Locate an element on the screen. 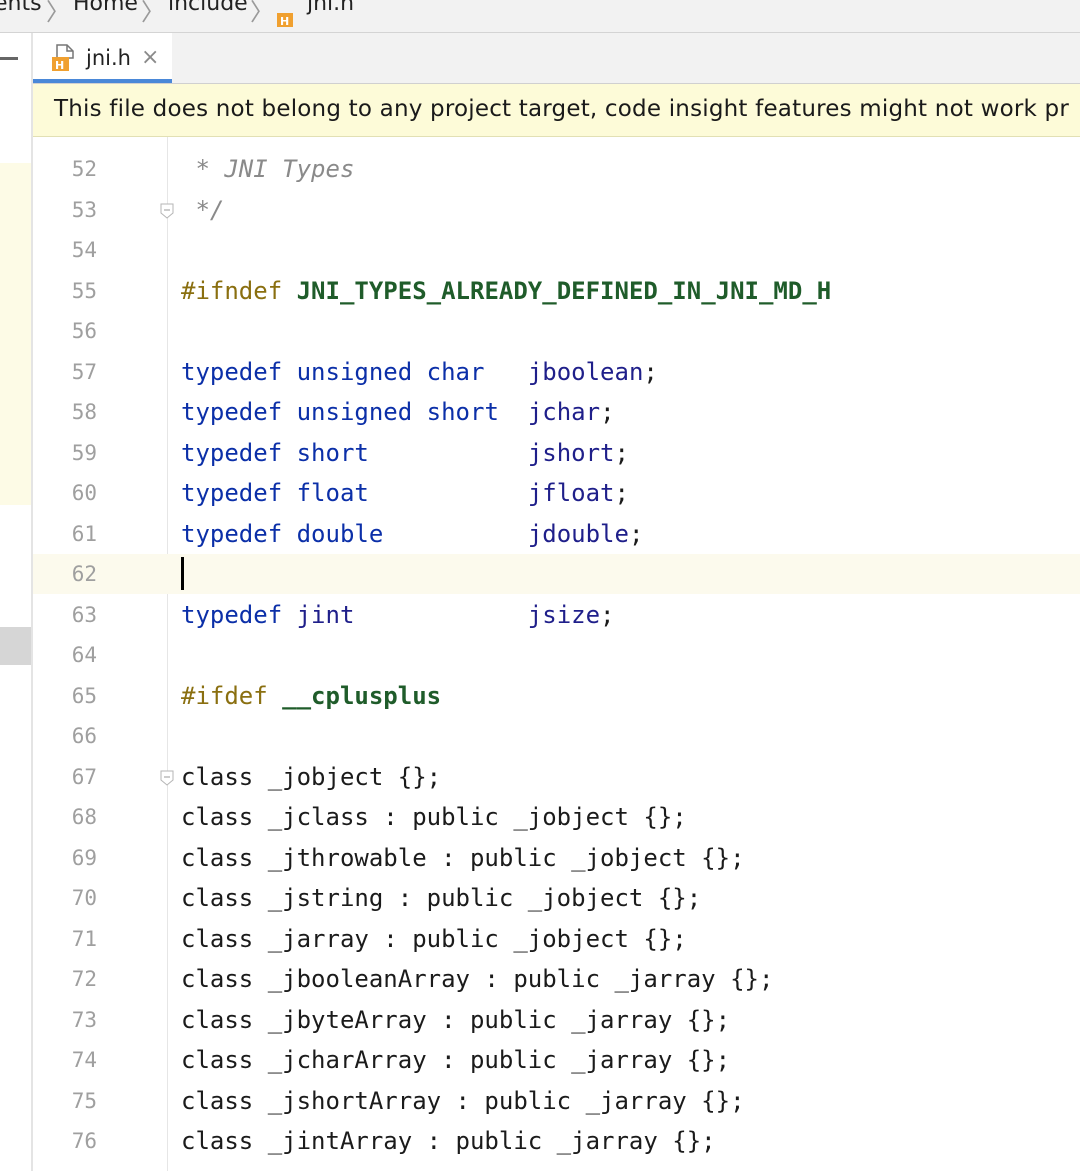 This screenshot has width=1080, height=1171. code-text: * JNI Types is located at coordinates (267, 169).